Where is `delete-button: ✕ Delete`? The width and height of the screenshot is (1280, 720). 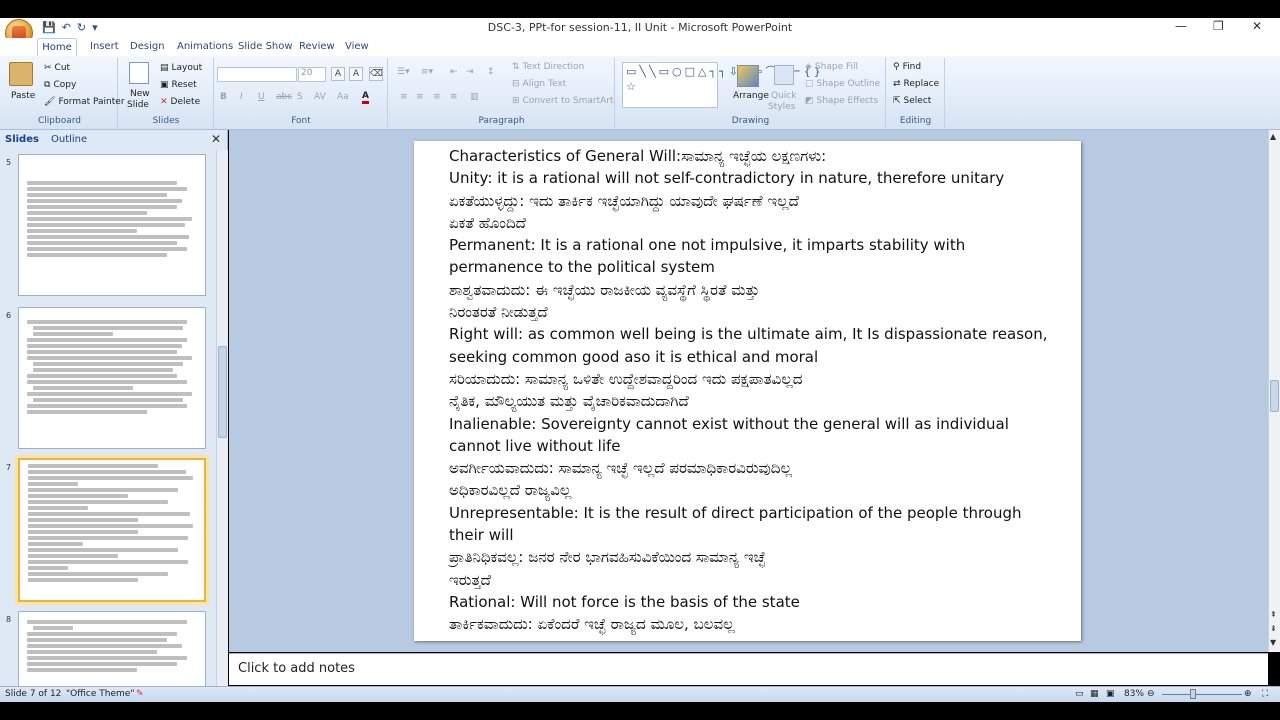 delete-button: ✕ Delete is located at coordinates (180, 102).